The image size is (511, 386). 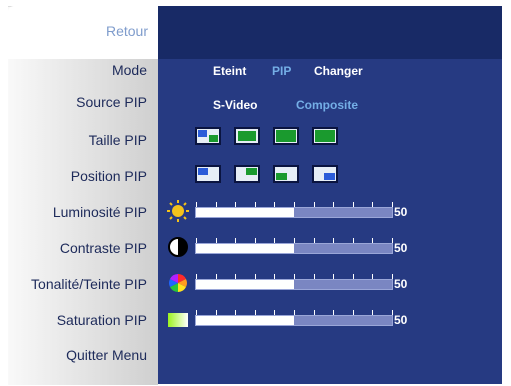 I want to click on size-small-icon, so click(x=208, y=136).